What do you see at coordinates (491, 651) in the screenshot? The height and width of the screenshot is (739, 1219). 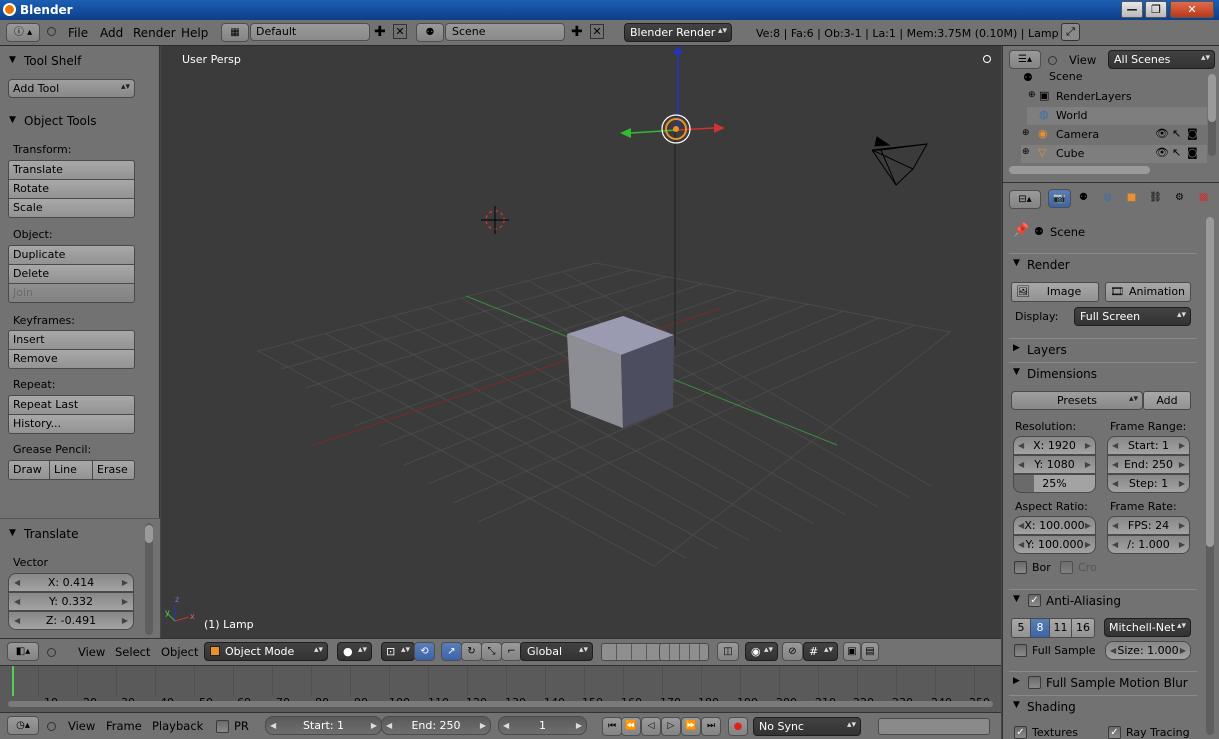 I see `scale-manipulator-icon: ⤡` at bounding box center [491, 651].